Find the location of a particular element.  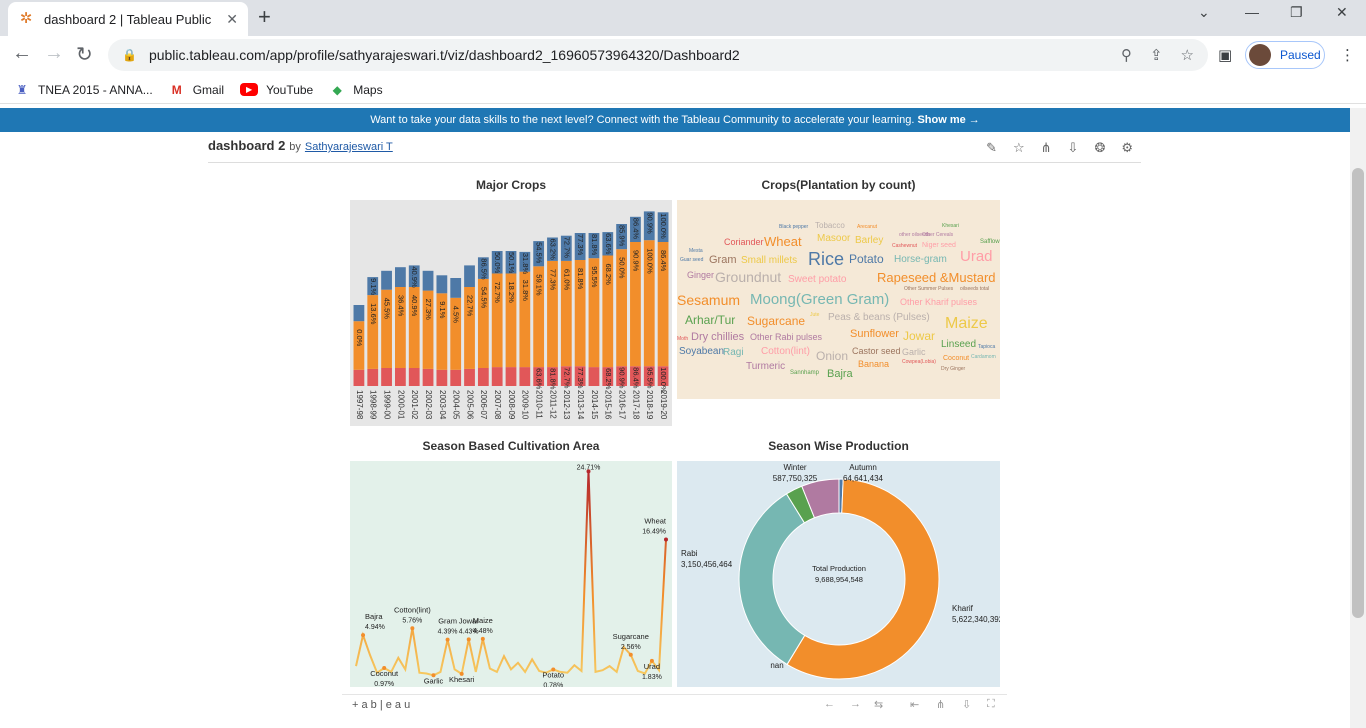

orange-data-label: 36.4% is located at coordinates (400, 306).